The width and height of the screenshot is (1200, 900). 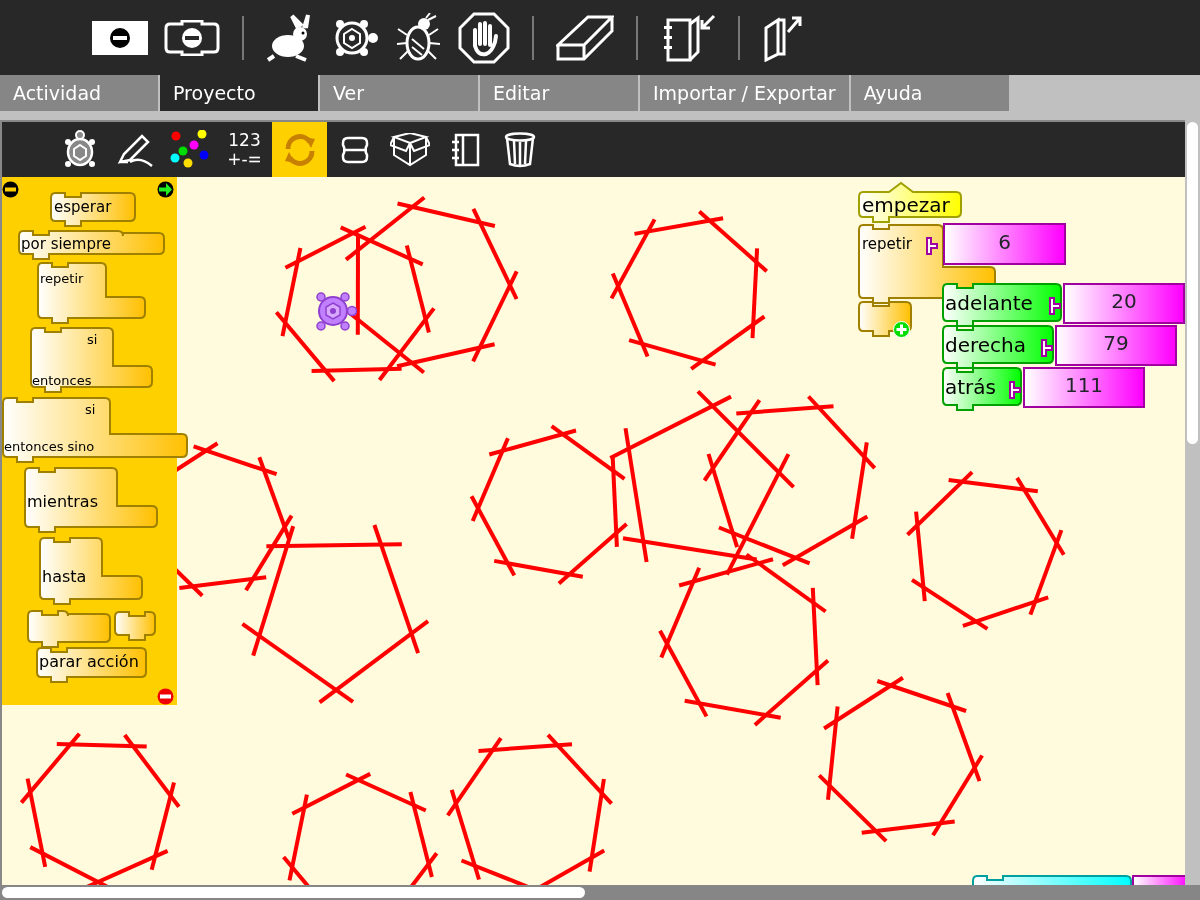 I want to click on palette-block: parar acción, so click(x=91, y=665).